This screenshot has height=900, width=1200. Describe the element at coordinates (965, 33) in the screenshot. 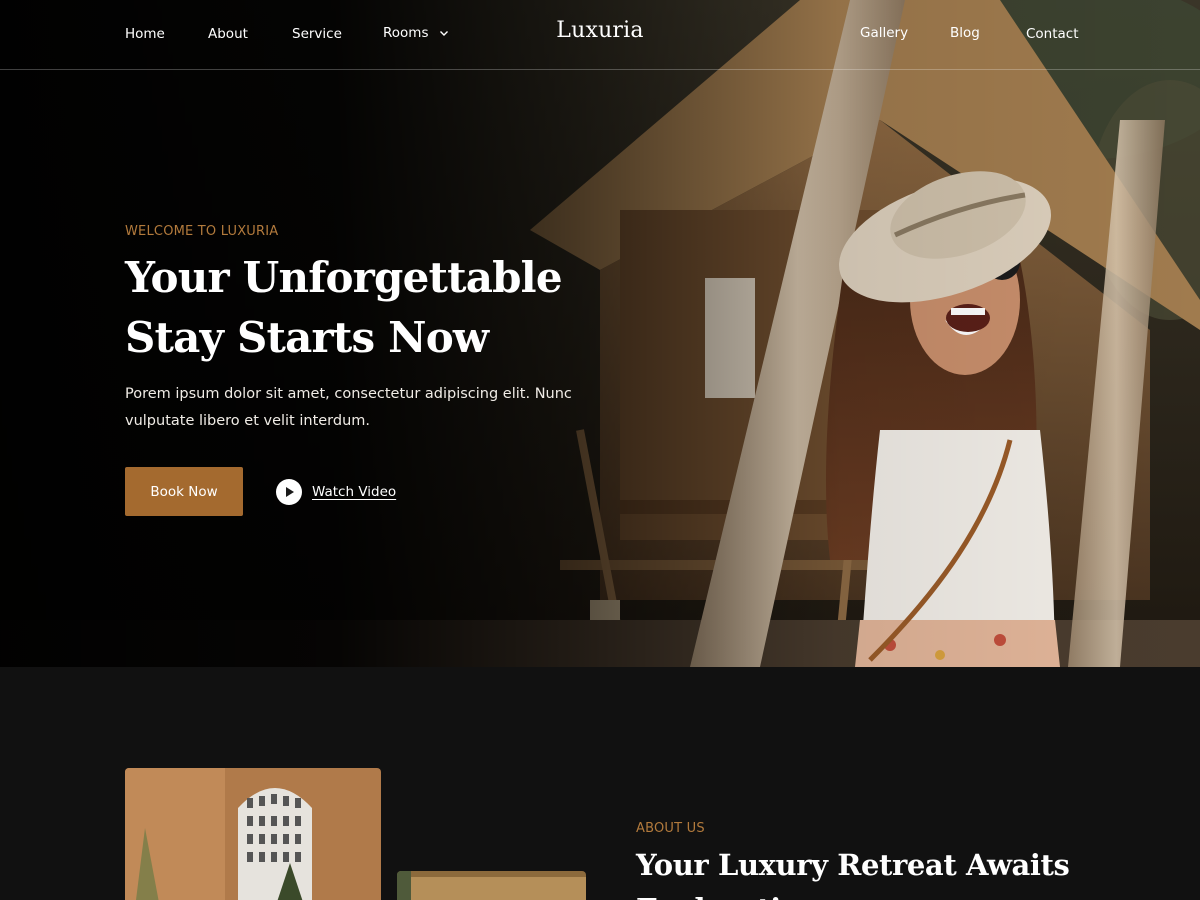

I see `nav-blog: Blog` at that location.